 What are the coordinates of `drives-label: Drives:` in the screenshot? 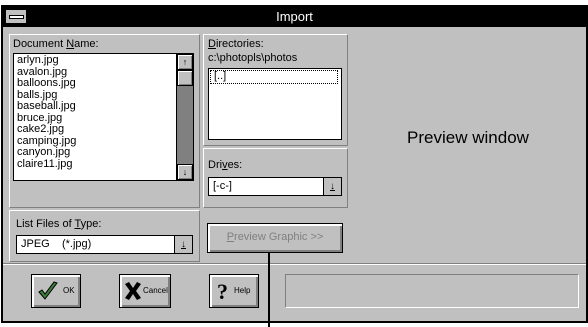 It's located at (225, 165).